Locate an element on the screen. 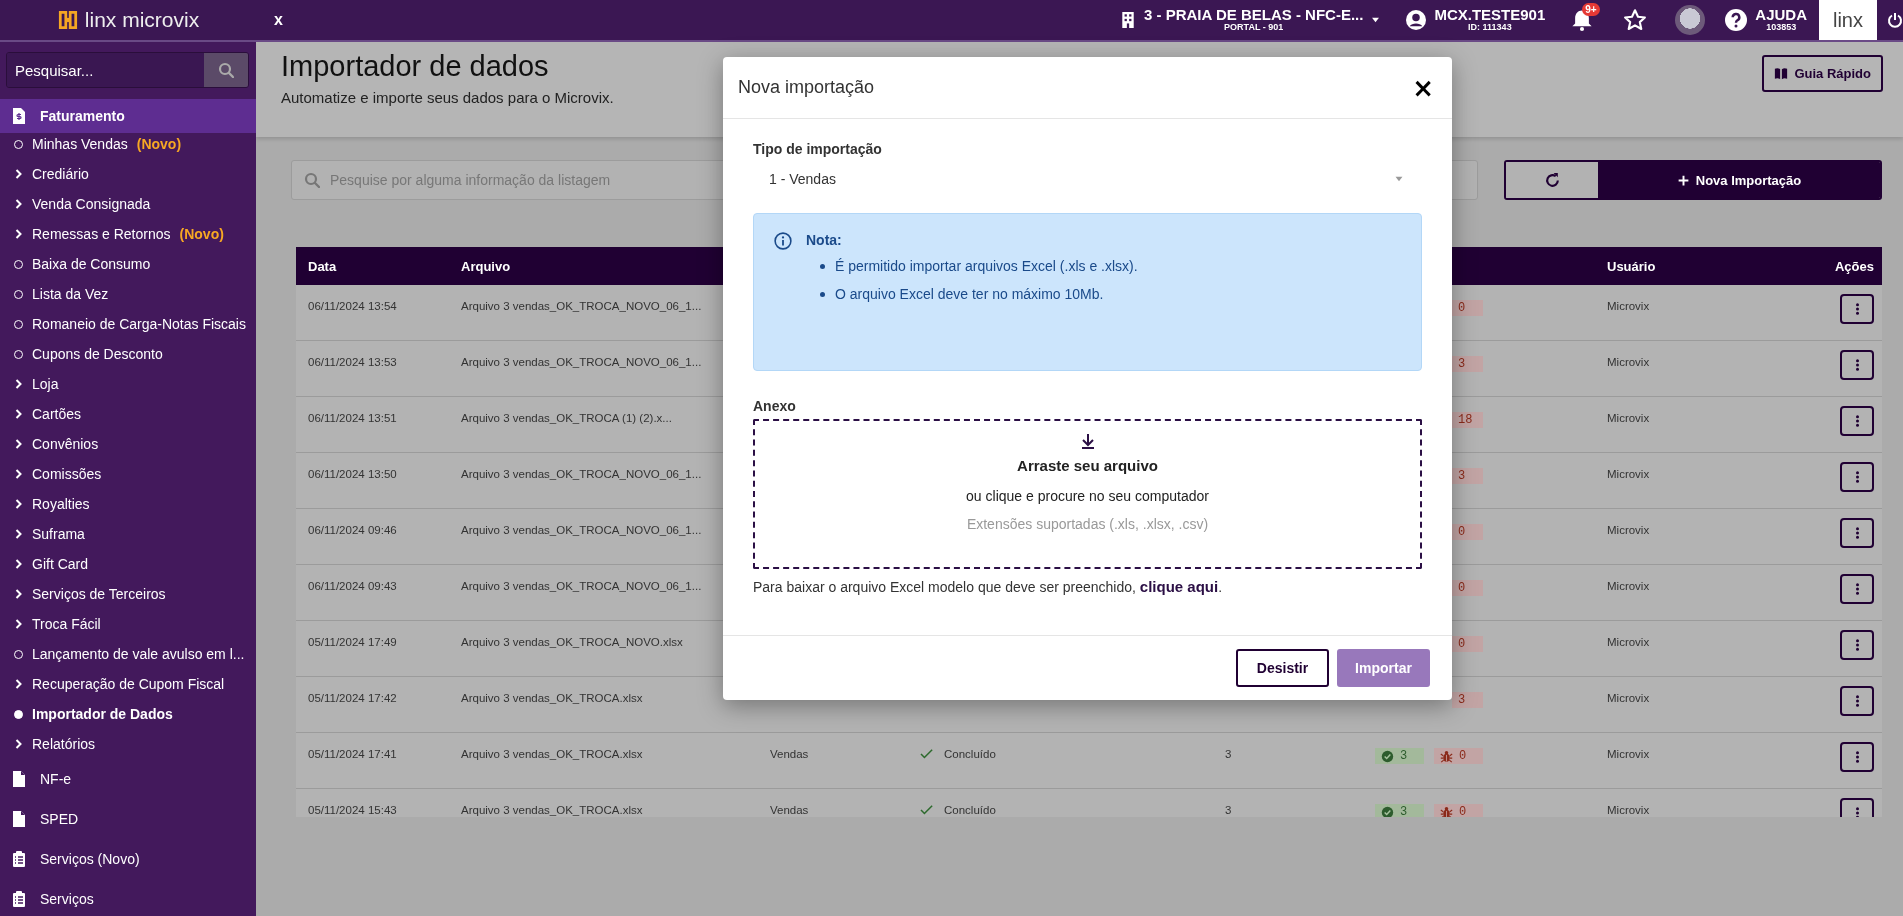  sidebar-item: Relatórios is located at coordinates (128, 744).